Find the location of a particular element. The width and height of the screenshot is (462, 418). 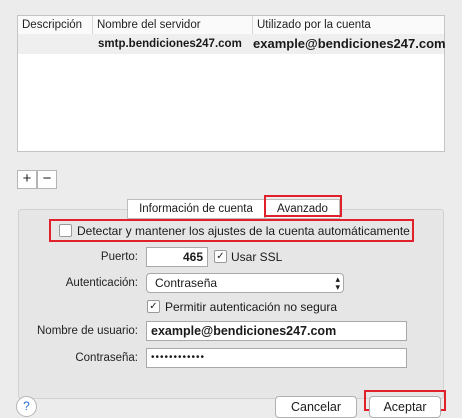

tab-account-info: Información de cuenta is located at coordinates (196, 209).